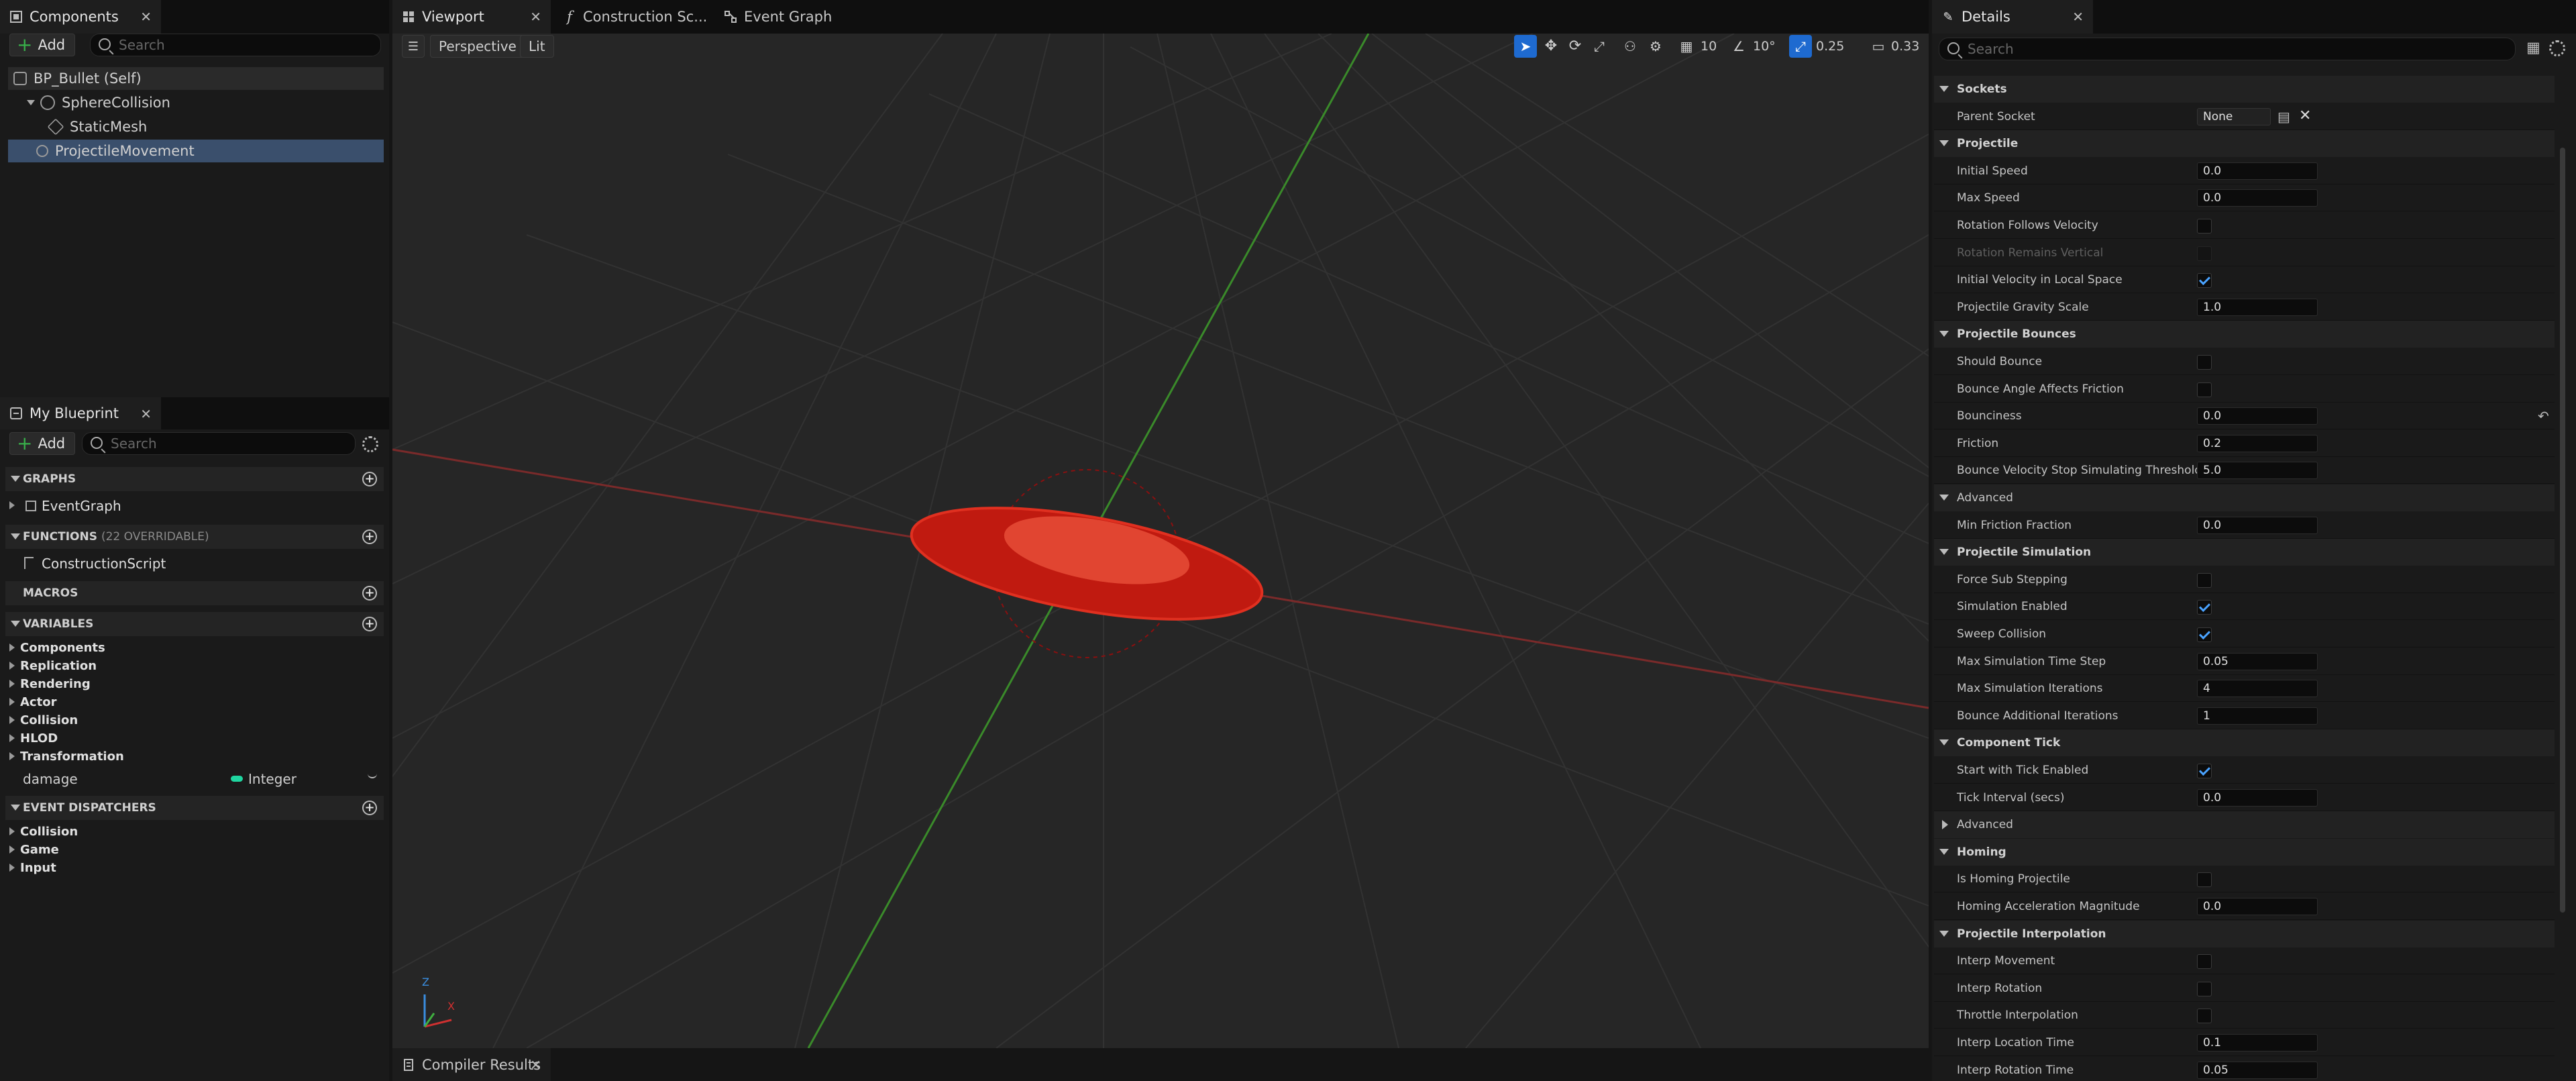  I want to click on macros-section: MACROS +, so click(194, 593).